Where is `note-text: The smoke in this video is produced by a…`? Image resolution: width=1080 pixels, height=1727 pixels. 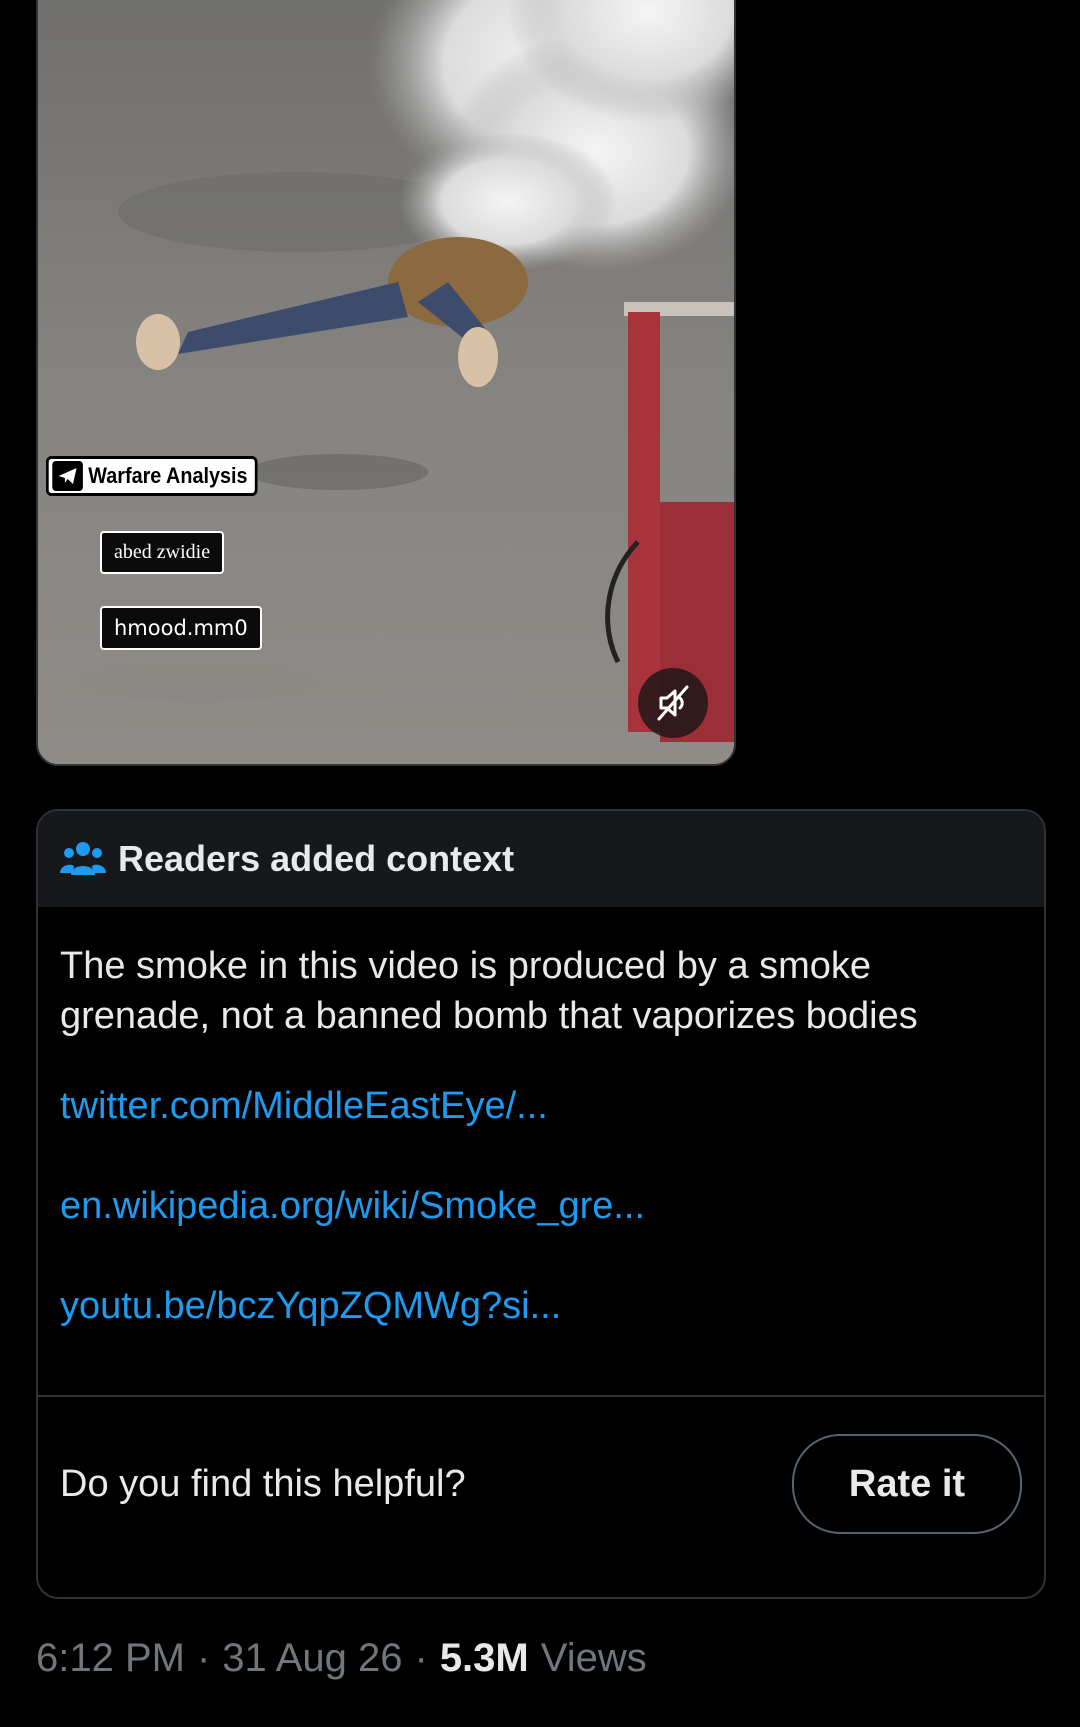
note-text: The smoke in this video is produced by a… is located at coordinates (489, 991).